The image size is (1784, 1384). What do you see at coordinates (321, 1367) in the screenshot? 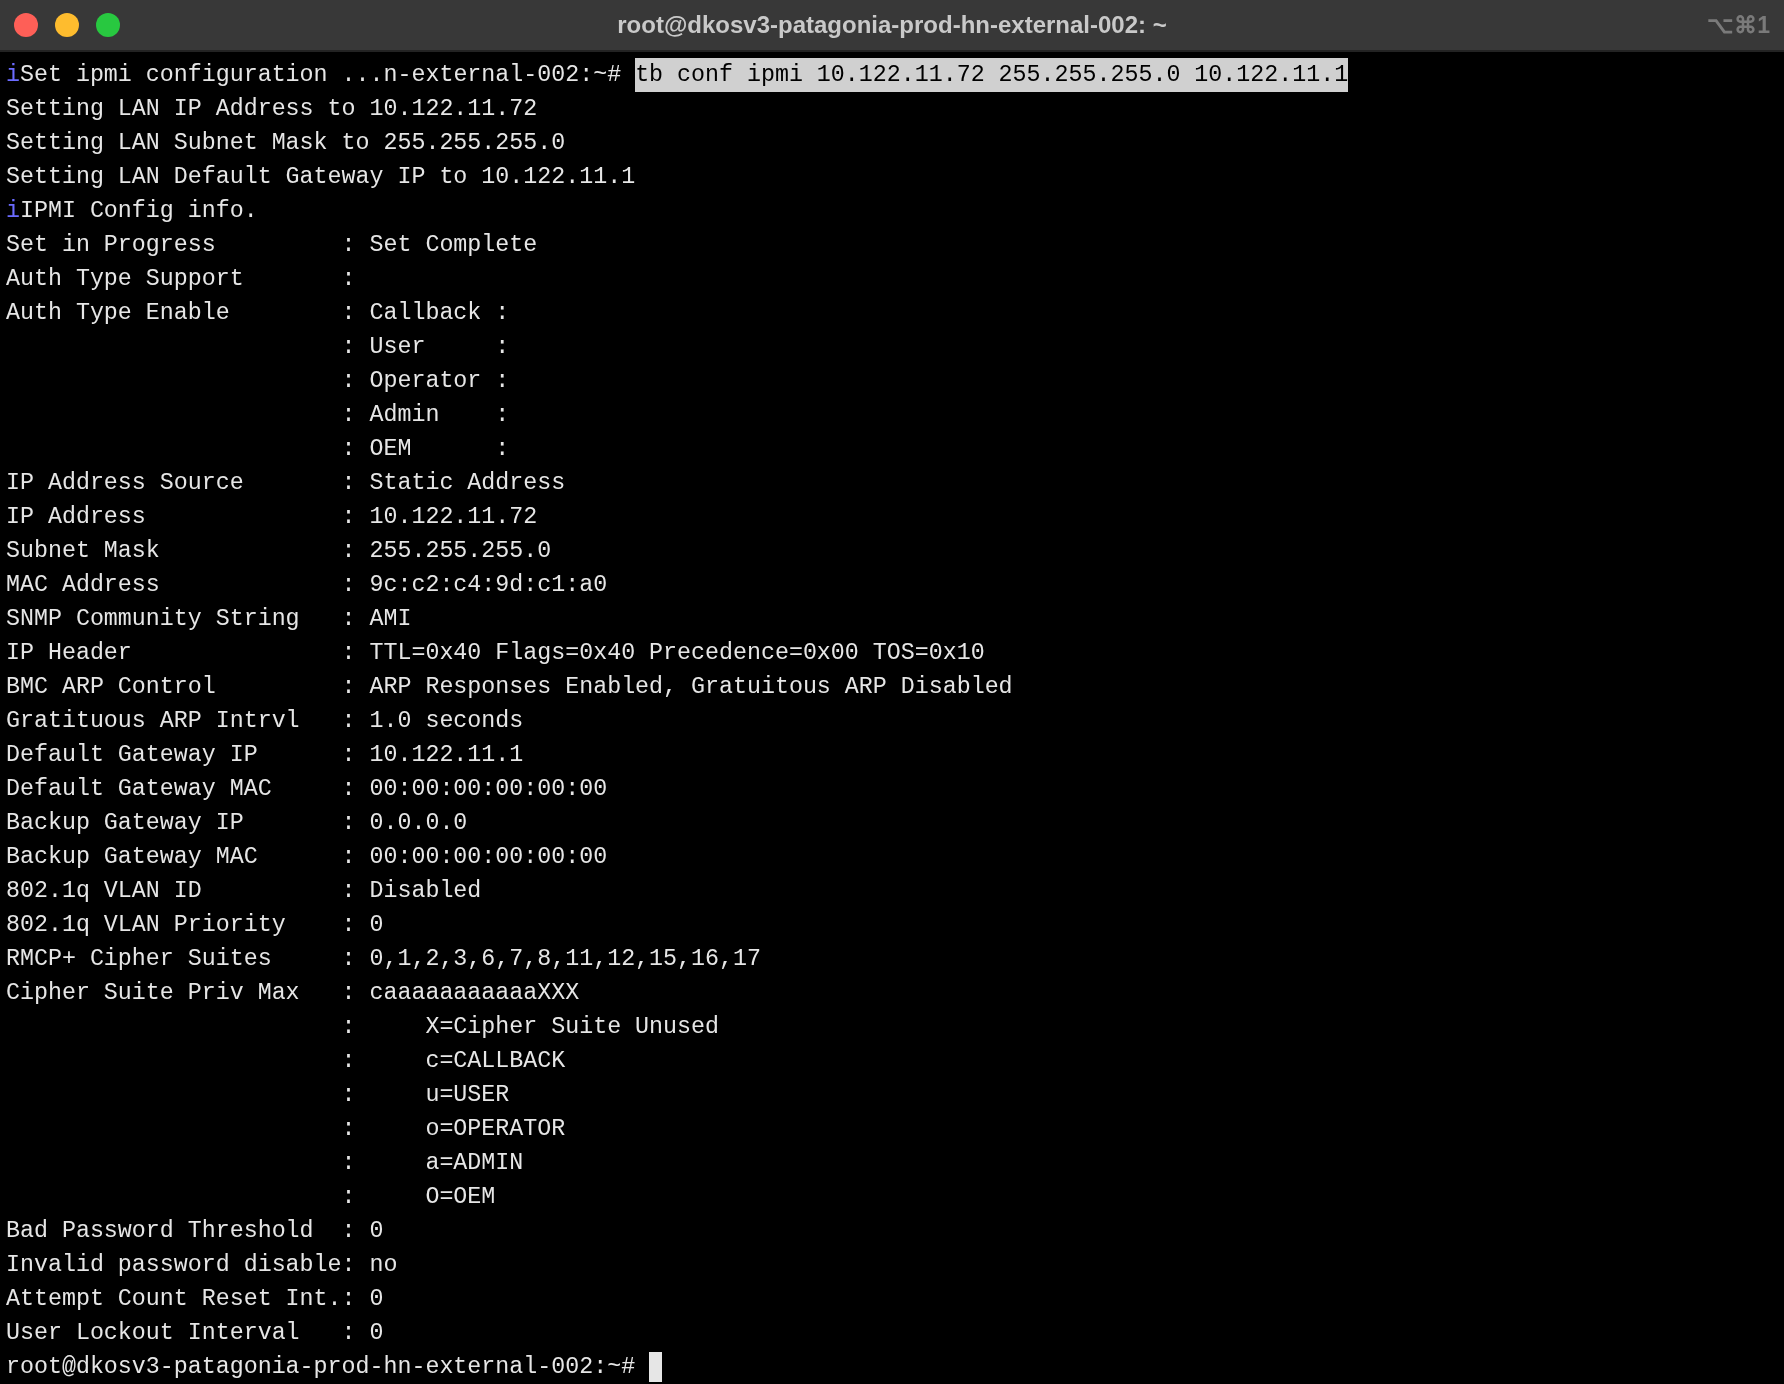
I see `prompt-text: root@dkosv3-patagonia-prod-hn-external-002:~#` at bounding box center [321, 1367].